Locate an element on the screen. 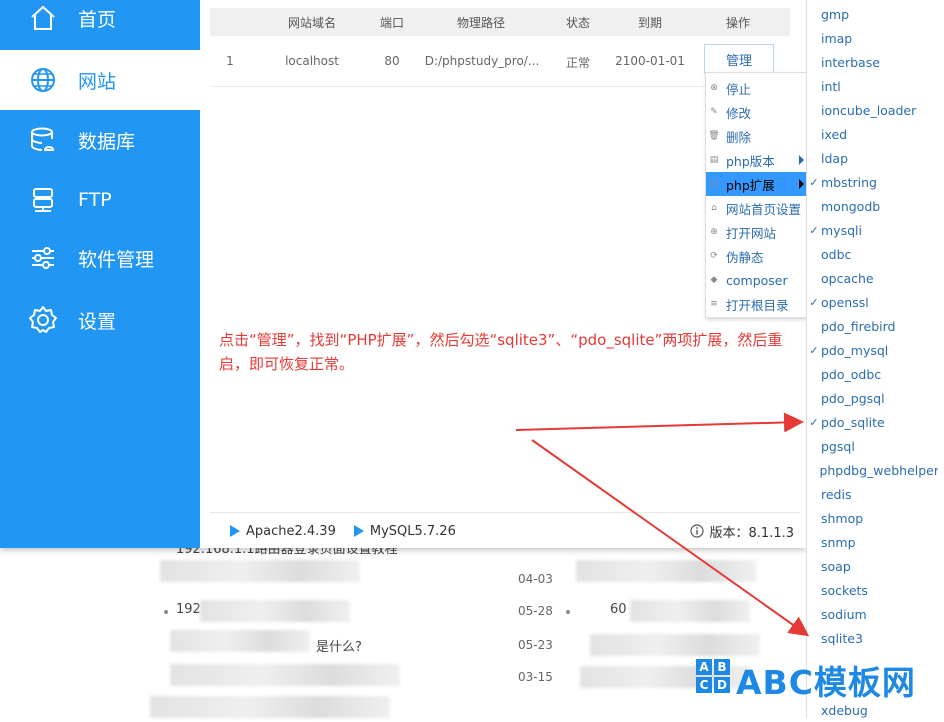 Image resolution: width=944 pixels, height=722 pixels. arrow-to-sqlite3 is located at coordinates (670, 538).